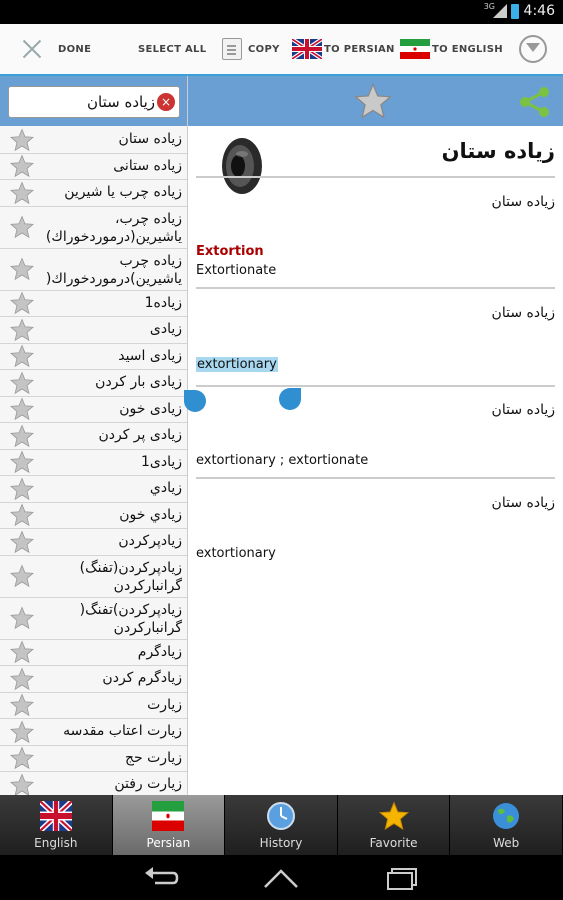 The image size is (563, 900). Describe the element at coordinates (359, 49) in the screenshot. I see `to-persian-label: TO PERSIAN` at that location.